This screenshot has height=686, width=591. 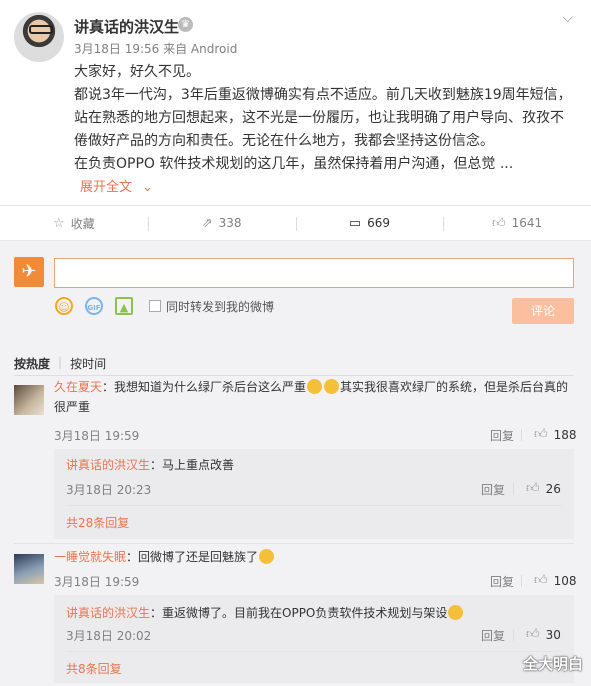 What do you see at coordinates (109, 636) in the screenshot?
I see `reply-time: 3月18日 20:02` at bounding box center [109, 636].